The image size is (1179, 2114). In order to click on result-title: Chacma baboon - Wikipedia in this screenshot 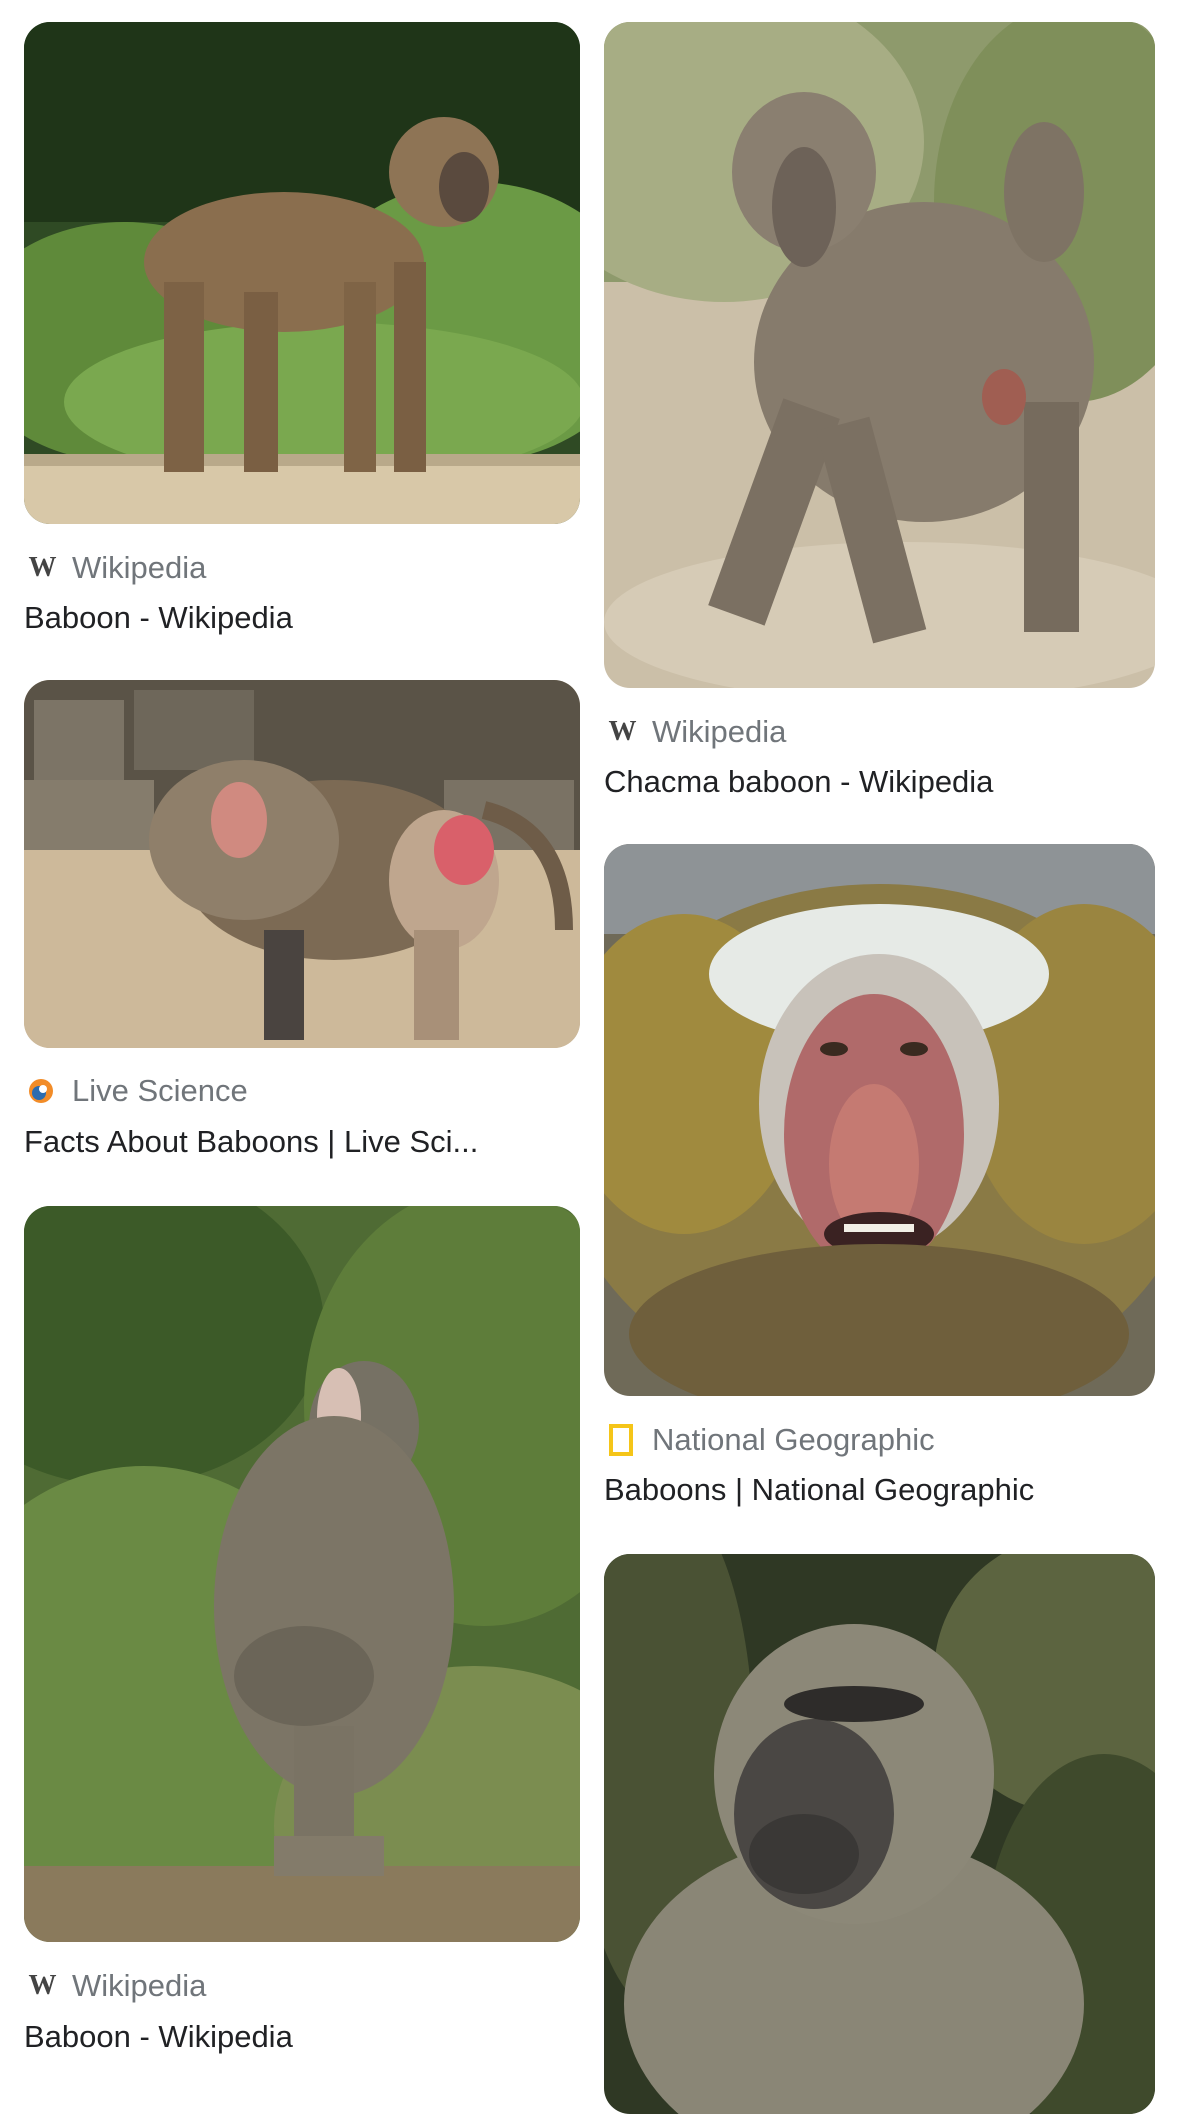, I will do `click(879, 782)`.